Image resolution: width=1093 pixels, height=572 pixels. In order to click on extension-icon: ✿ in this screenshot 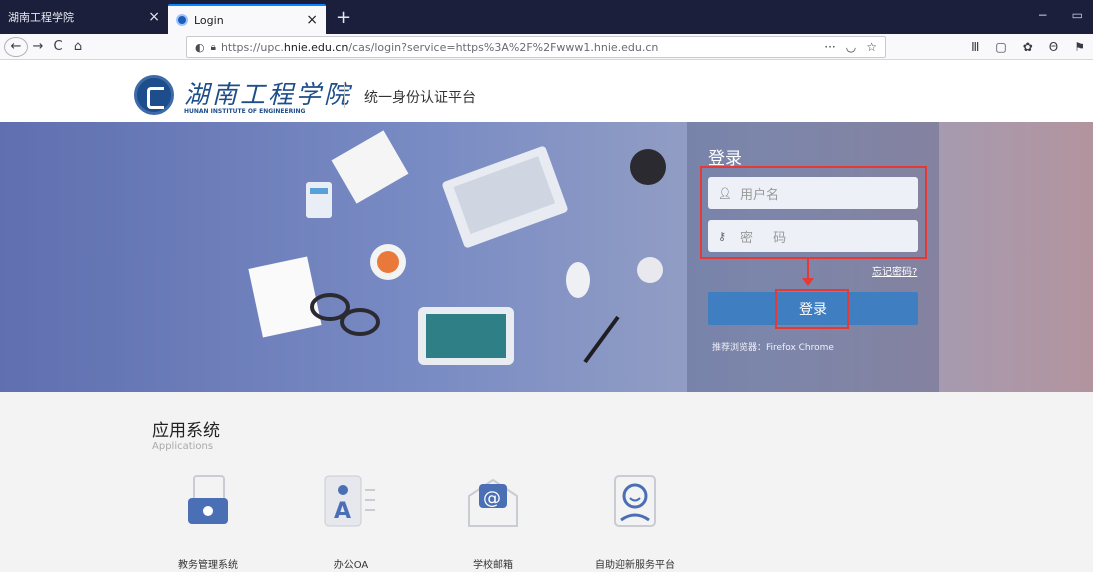, I will do `click(1028, 47)`.